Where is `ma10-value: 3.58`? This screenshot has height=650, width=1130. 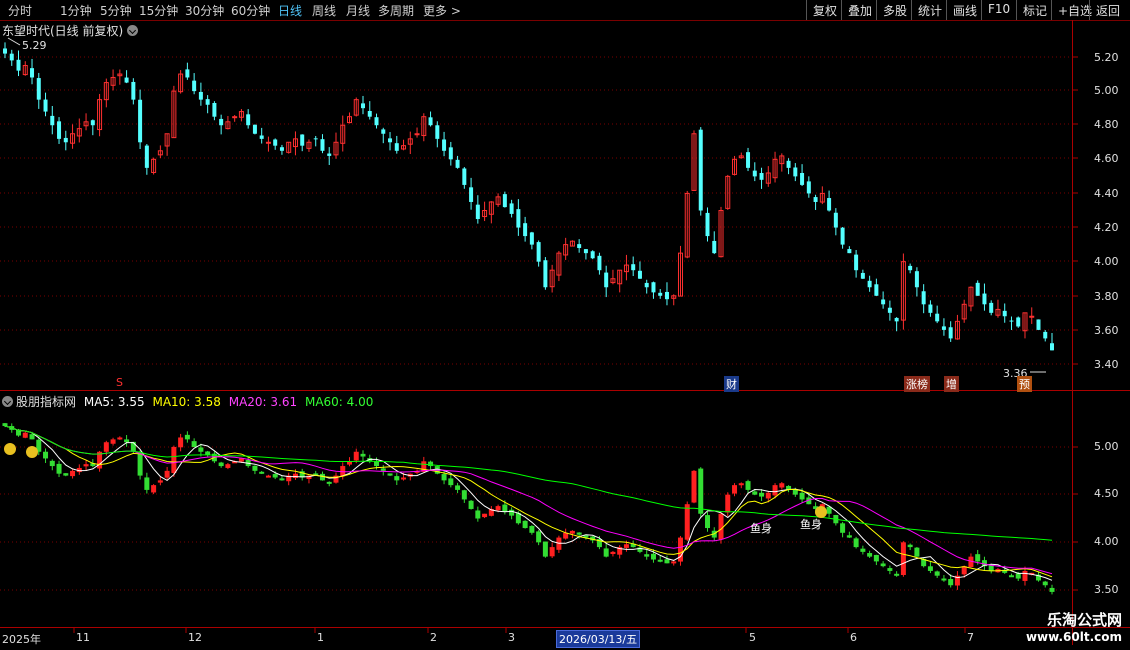
ma10-value: 3.58 is located at coordinates (207, 402).